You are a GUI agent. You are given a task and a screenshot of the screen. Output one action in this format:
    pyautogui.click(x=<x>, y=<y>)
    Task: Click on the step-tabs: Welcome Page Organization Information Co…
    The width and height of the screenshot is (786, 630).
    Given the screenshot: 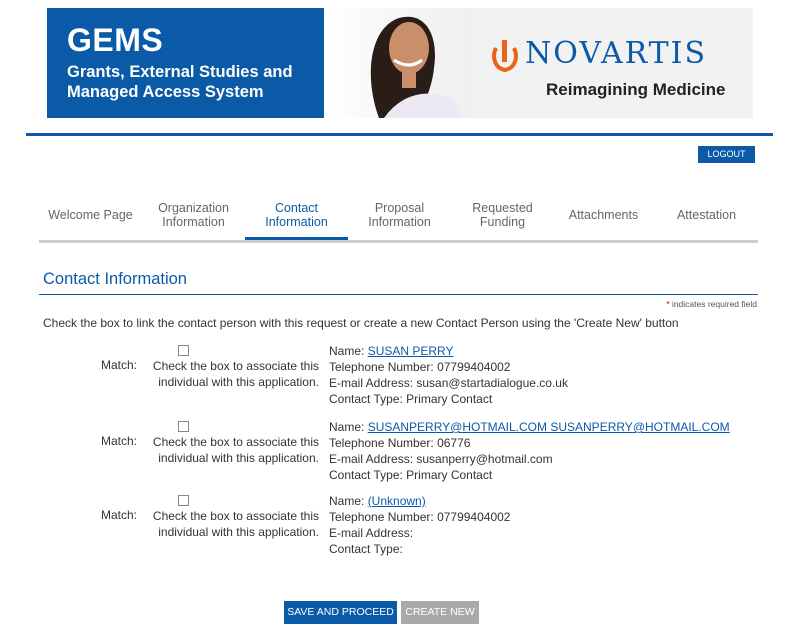 What is the action you would take?
    pyautogui.click(x=398, y=217)
    